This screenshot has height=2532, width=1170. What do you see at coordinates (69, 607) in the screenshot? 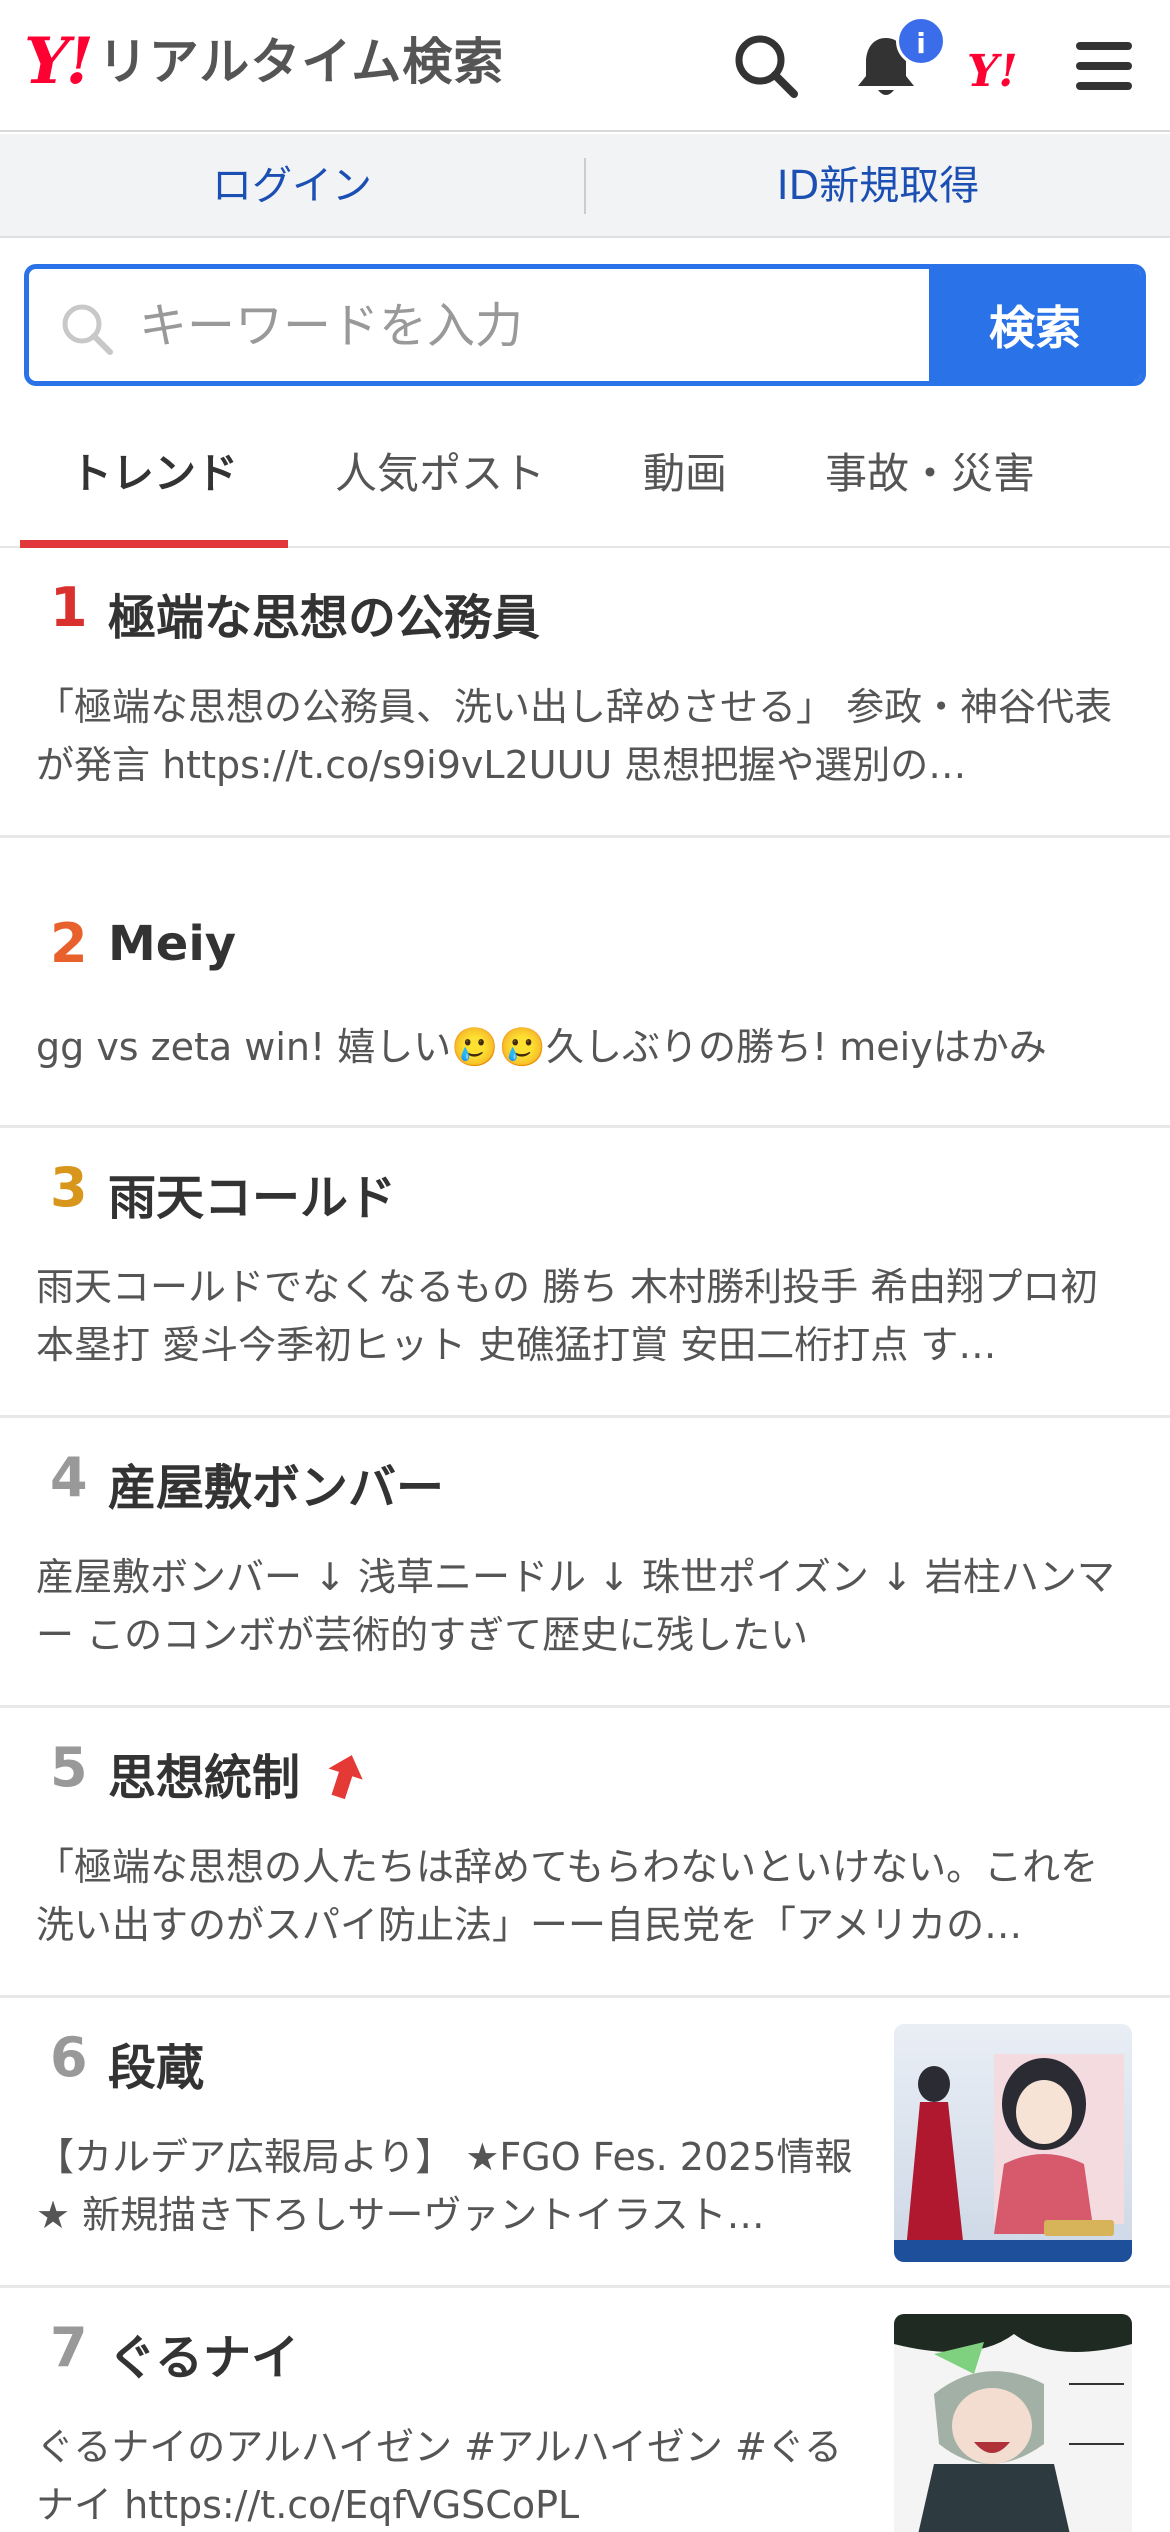
I see `trend-rank: 1` at bounding box center [69, 607].